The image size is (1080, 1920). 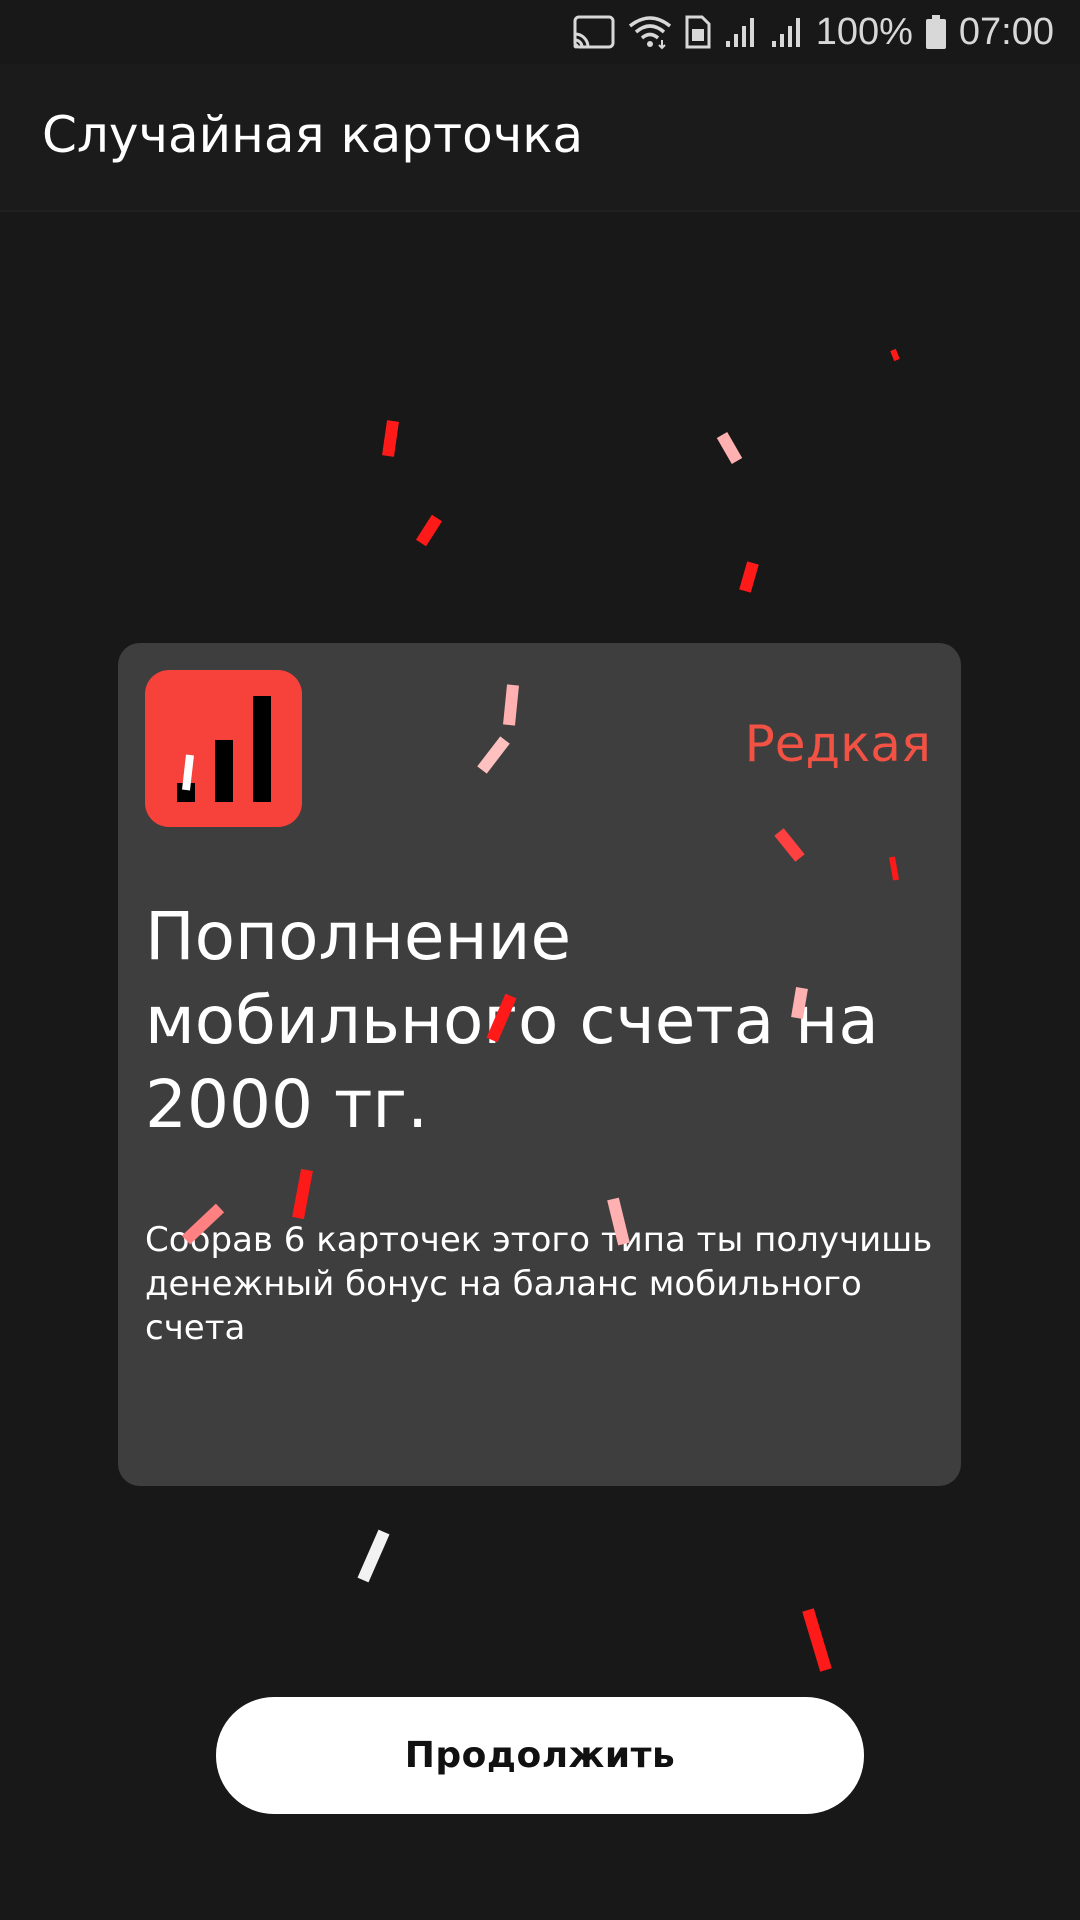 I want to click on card-title: Пополнение мобильного счета на 2000 тг., so click(x=512, y=1020).